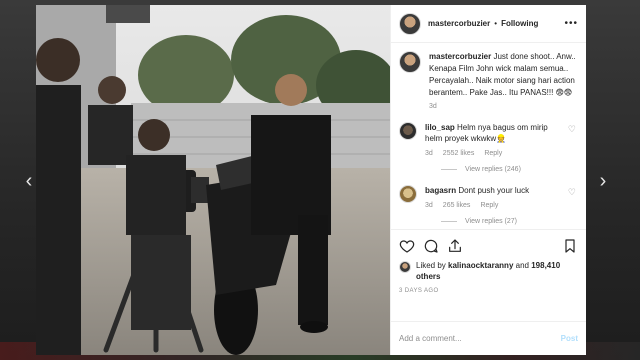 Image resolution: width=640 pixels, height=360 pixels. I want to click on author-avatar, so click(410, 23).